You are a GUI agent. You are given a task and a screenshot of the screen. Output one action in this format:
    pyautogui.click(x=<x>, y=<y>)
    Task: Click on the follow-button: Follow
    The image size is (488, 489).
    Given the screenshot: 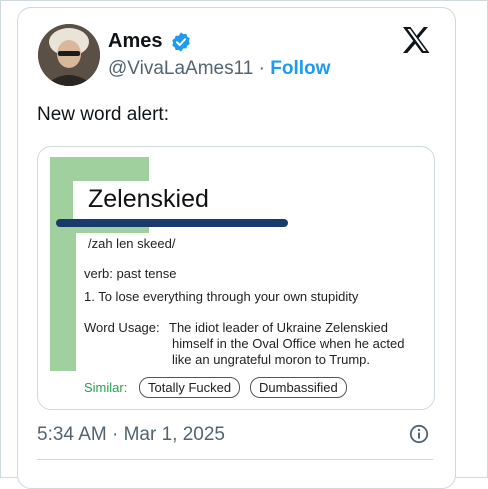 What is the action you would take?
    pyautogui.click(x=300, y=68)
    